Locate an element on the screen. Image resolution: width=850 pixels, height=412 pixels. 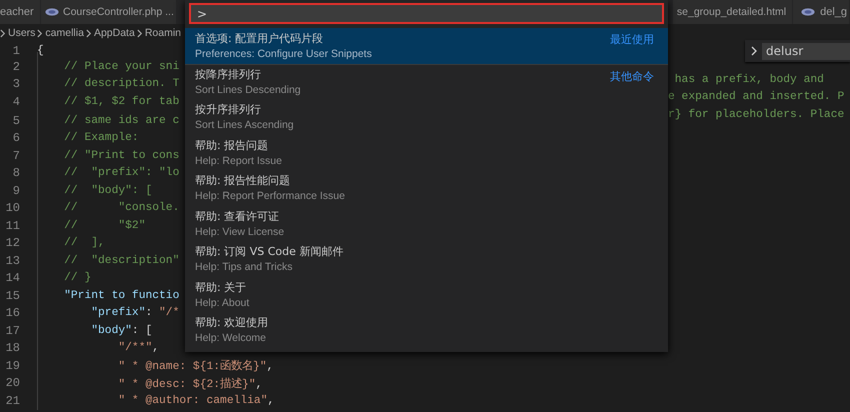
find-input: delusr is located at coordinates (806, 51).